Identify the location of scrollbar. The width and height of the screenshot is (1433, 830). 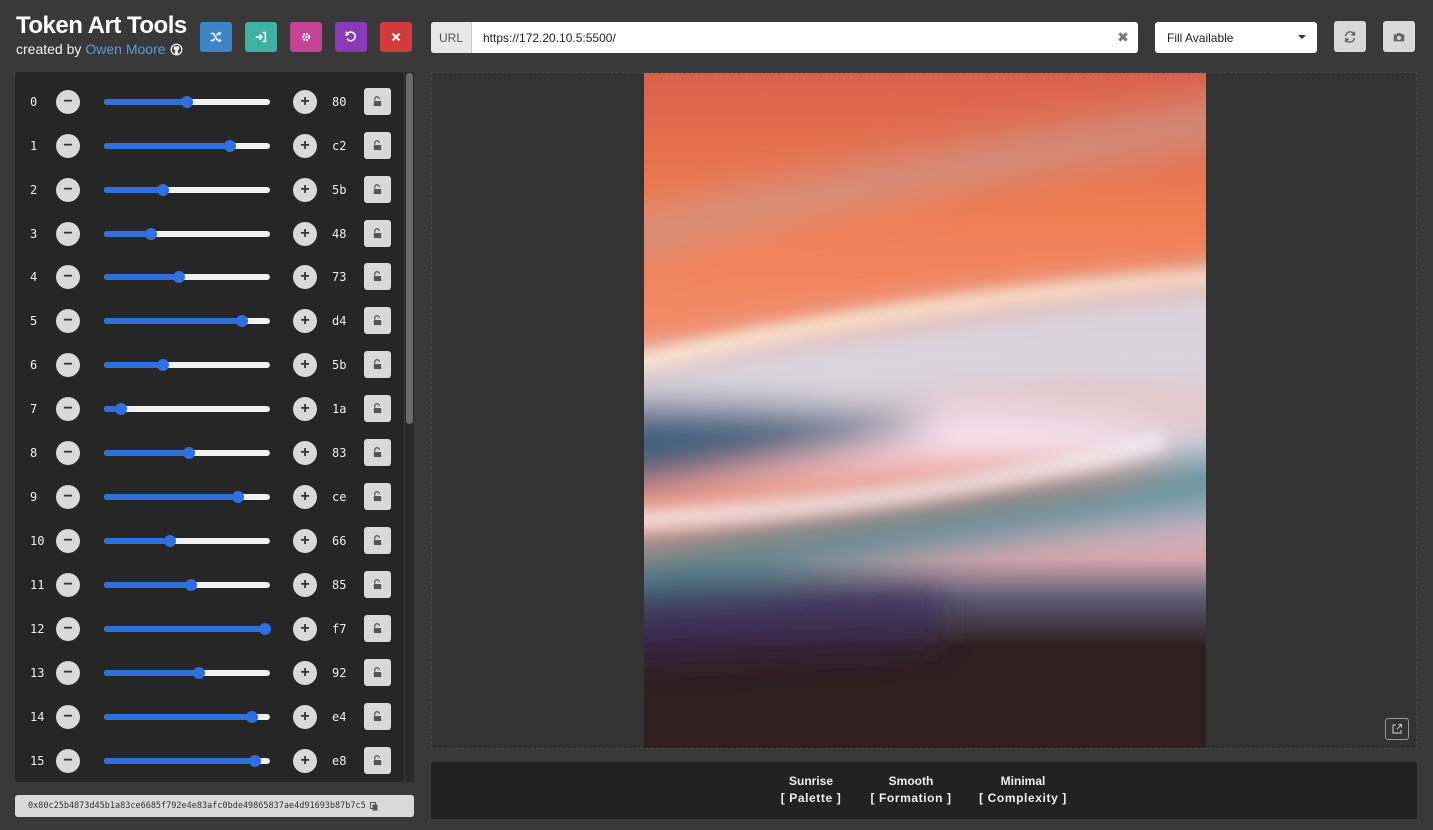
(409, 427).